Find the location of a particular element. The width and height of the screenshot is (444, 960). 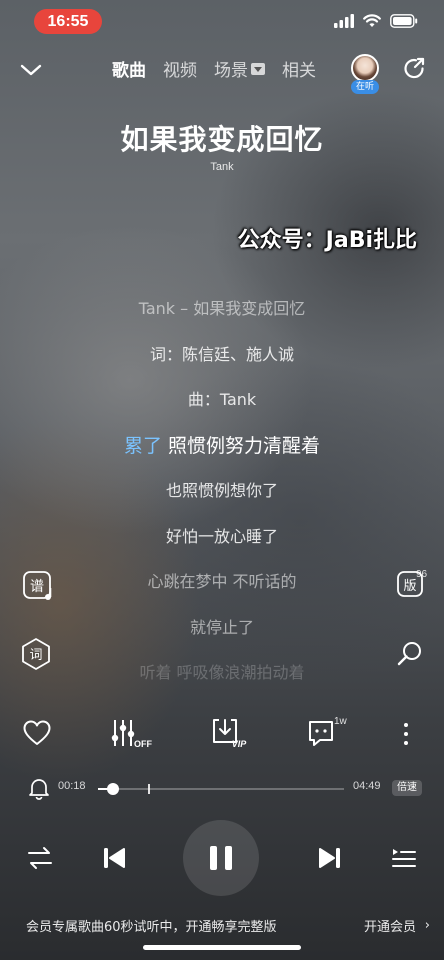

playback-controls is located at coordinates (222, 858).